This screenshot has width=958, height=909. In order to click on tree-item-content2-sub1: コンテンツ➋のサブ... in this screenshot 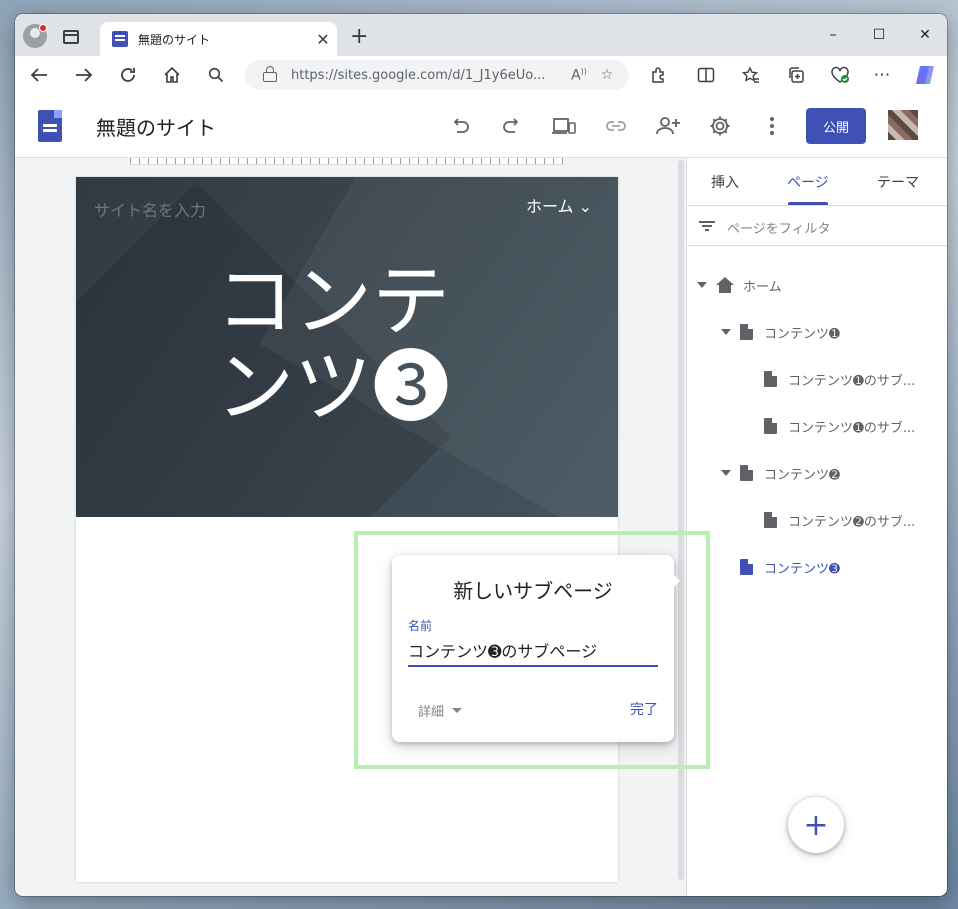, I will do `click(839, 520)`.